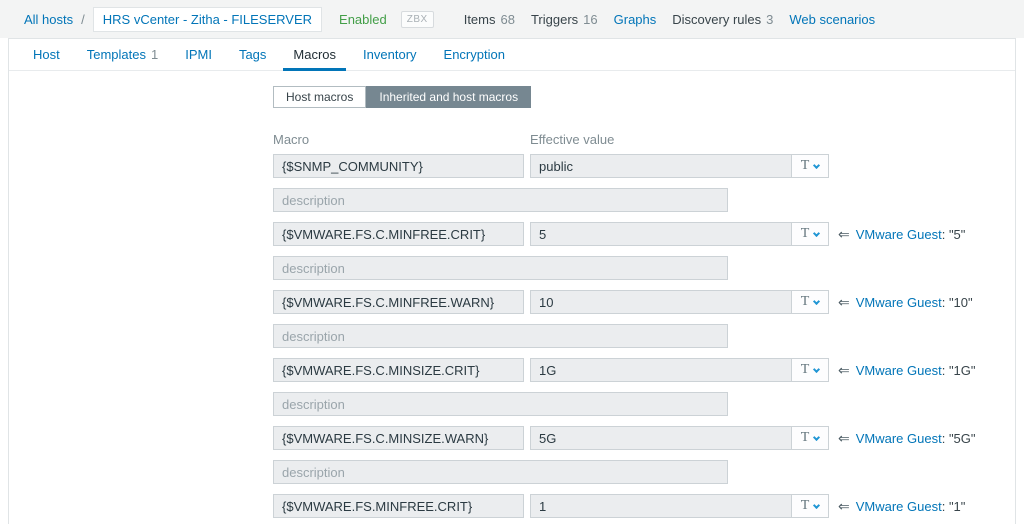 The image size is (1024, 524). What do you see at coordinates (417, 19) in the screenshot?
I see `agent-availability-badge: ZBX` at bounding box center [417, 19].